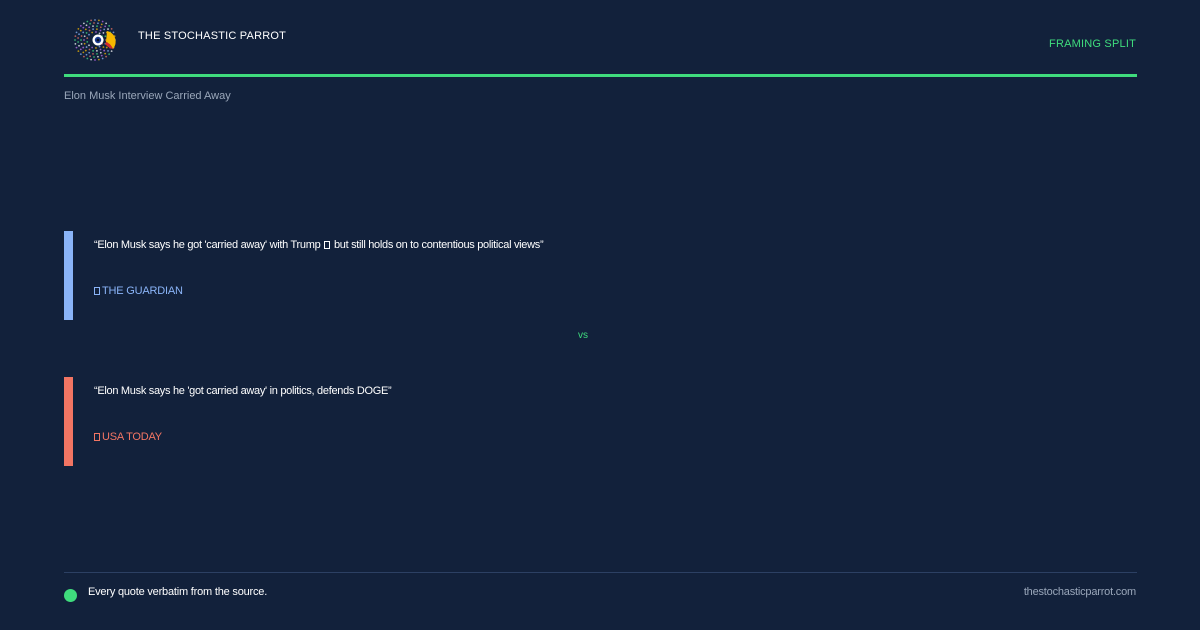 The width and height of the screenshot is (1200, 630). I want to click on footer-divider, so click(600, 572).